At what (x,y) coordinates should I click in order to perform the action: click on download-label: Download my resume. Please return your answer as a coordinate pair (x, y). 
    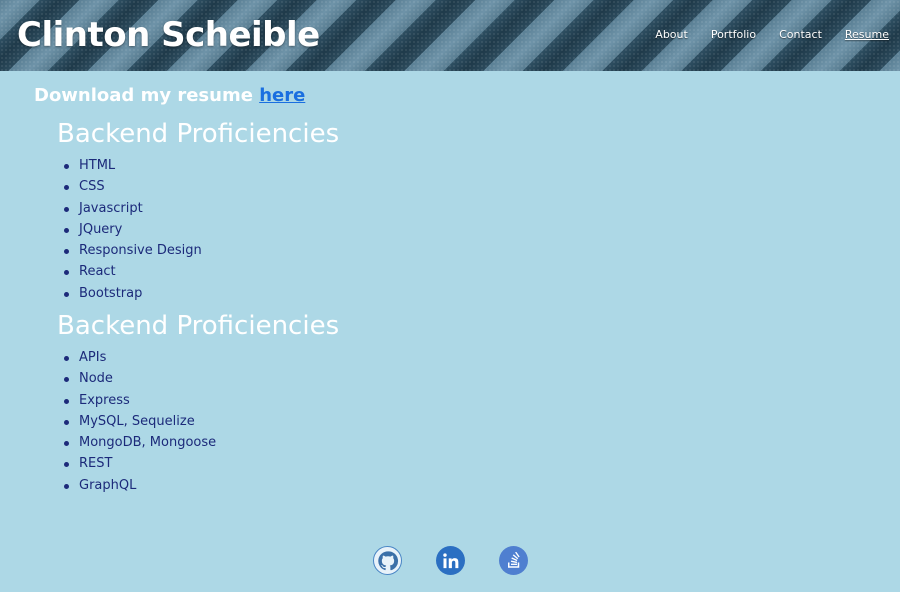
    Looking at the image, I should click on (147, 95).